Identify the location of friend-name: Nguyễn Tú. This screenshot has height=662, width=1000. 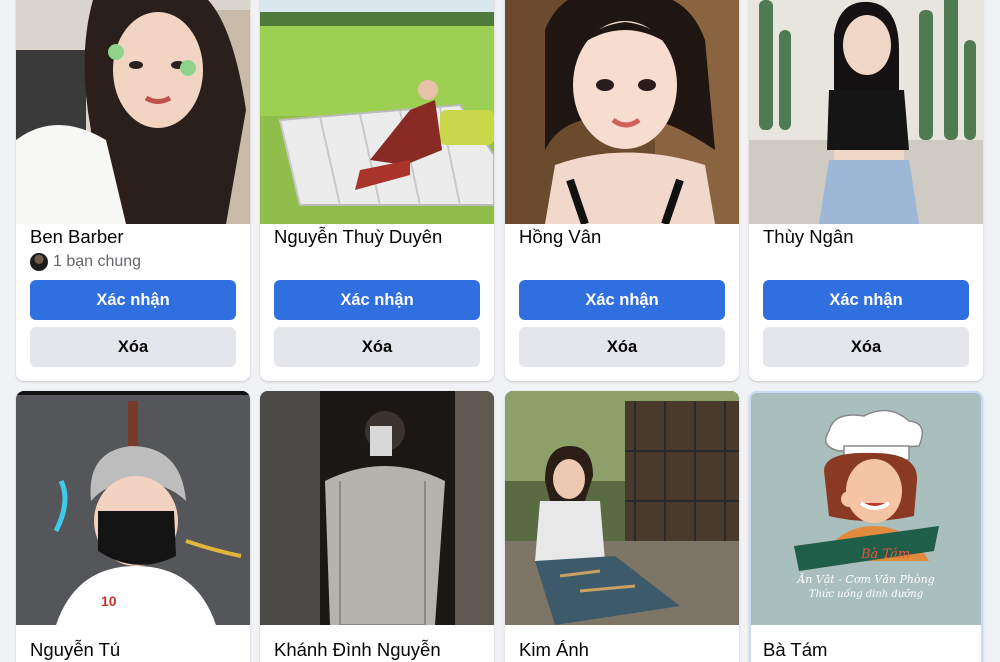
(75, 650).